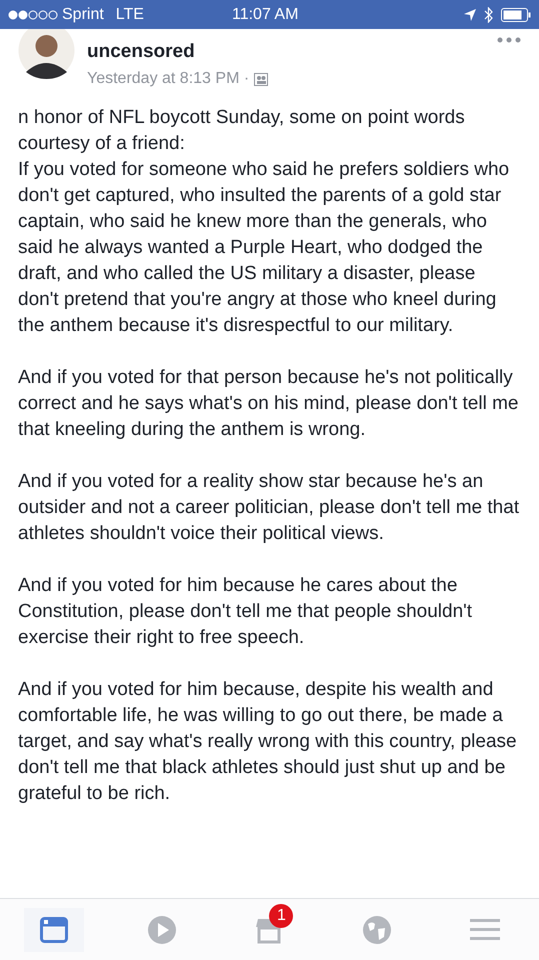 This screenshot has width=539, height=960. I want to click on notification-badge: 1, so click(281, 916).